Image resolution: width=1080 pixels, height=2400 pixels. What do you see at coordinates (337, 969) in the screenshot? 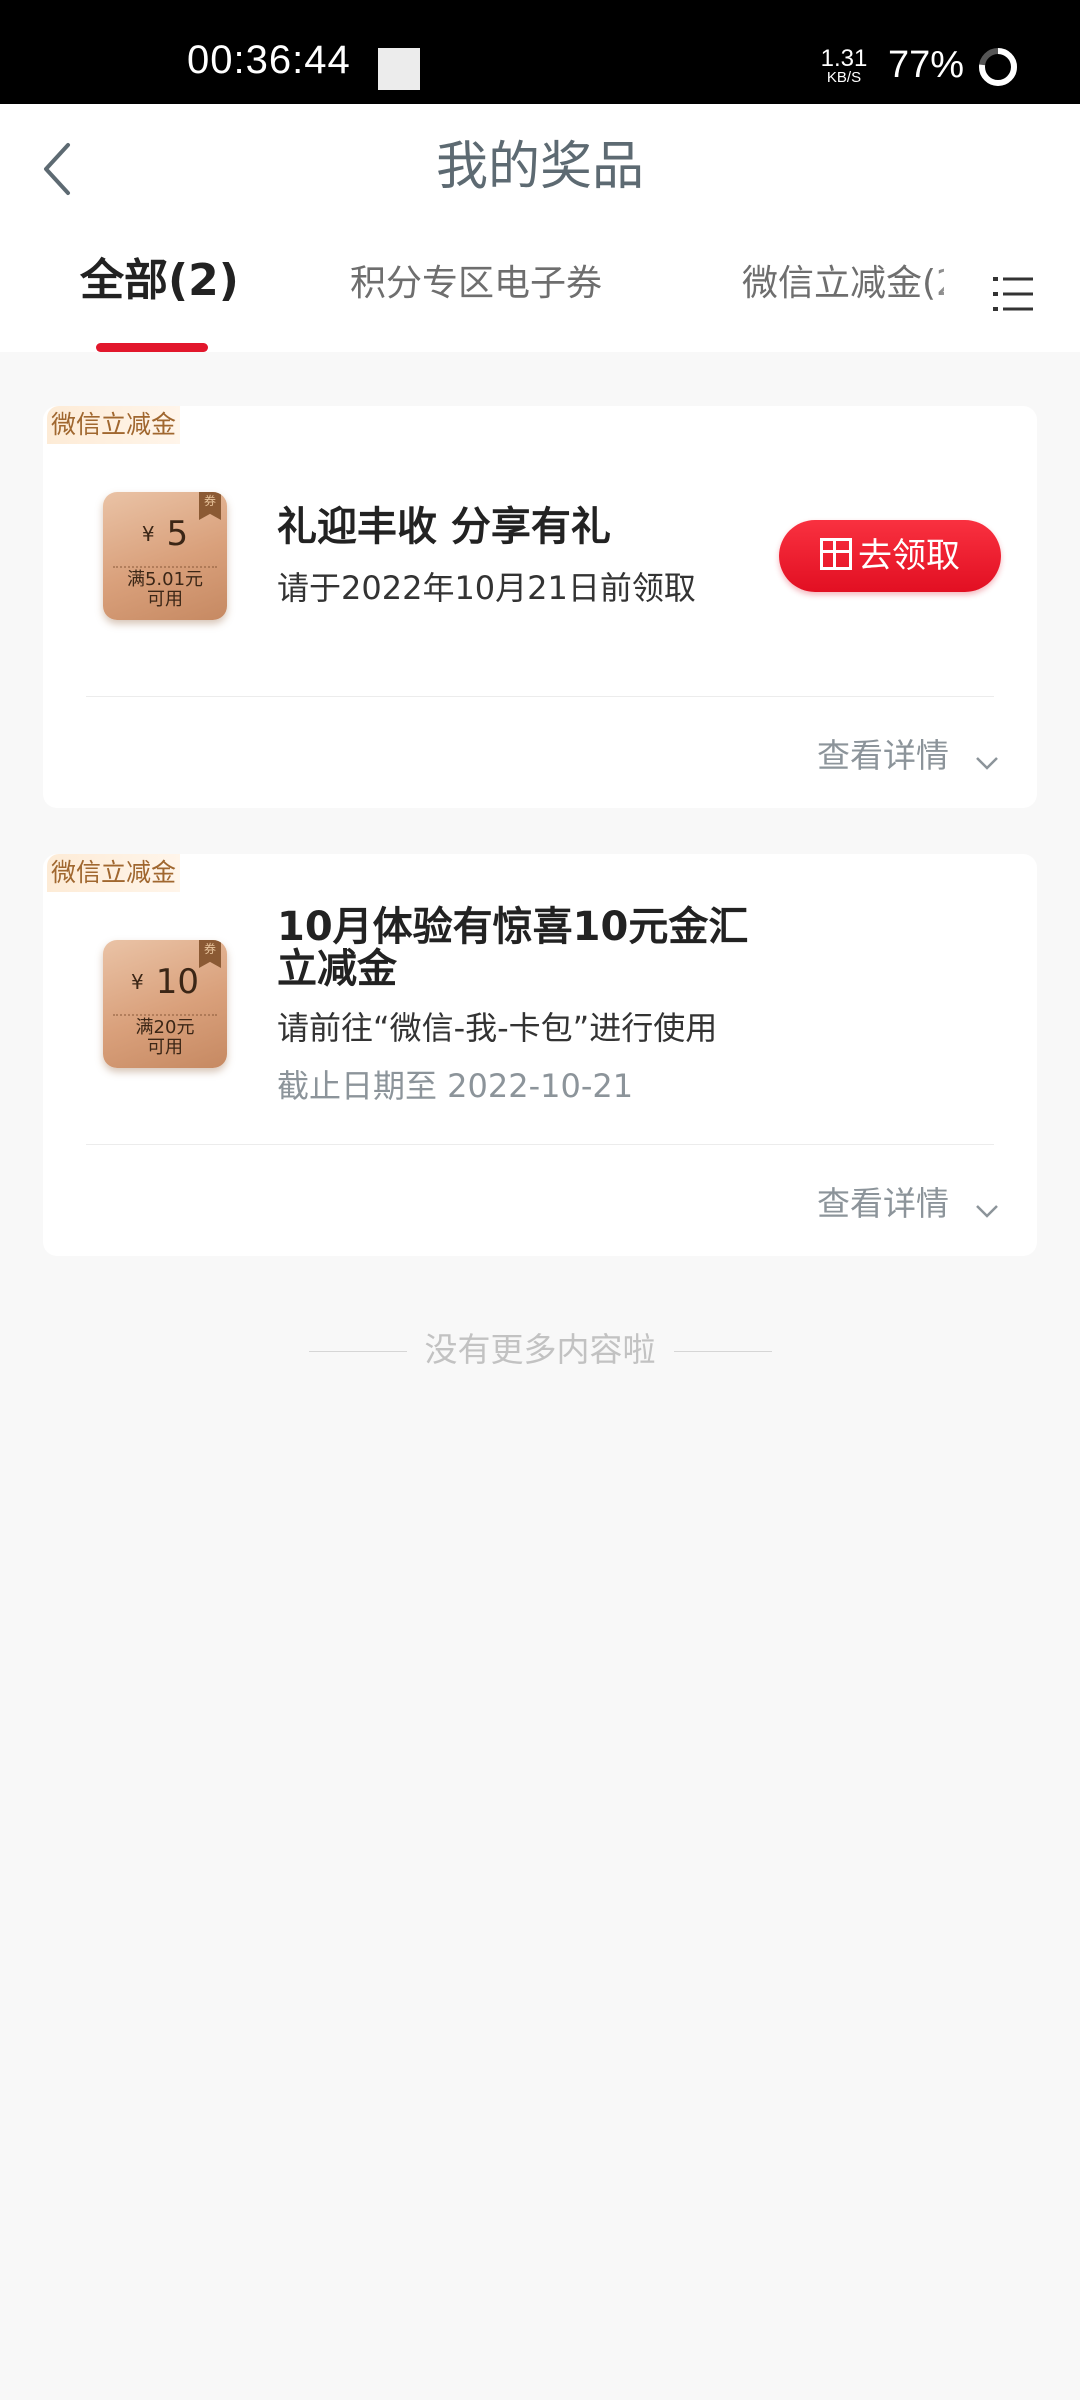
I see `card-title-line2: 立减金` at bounding box center [337, 969].